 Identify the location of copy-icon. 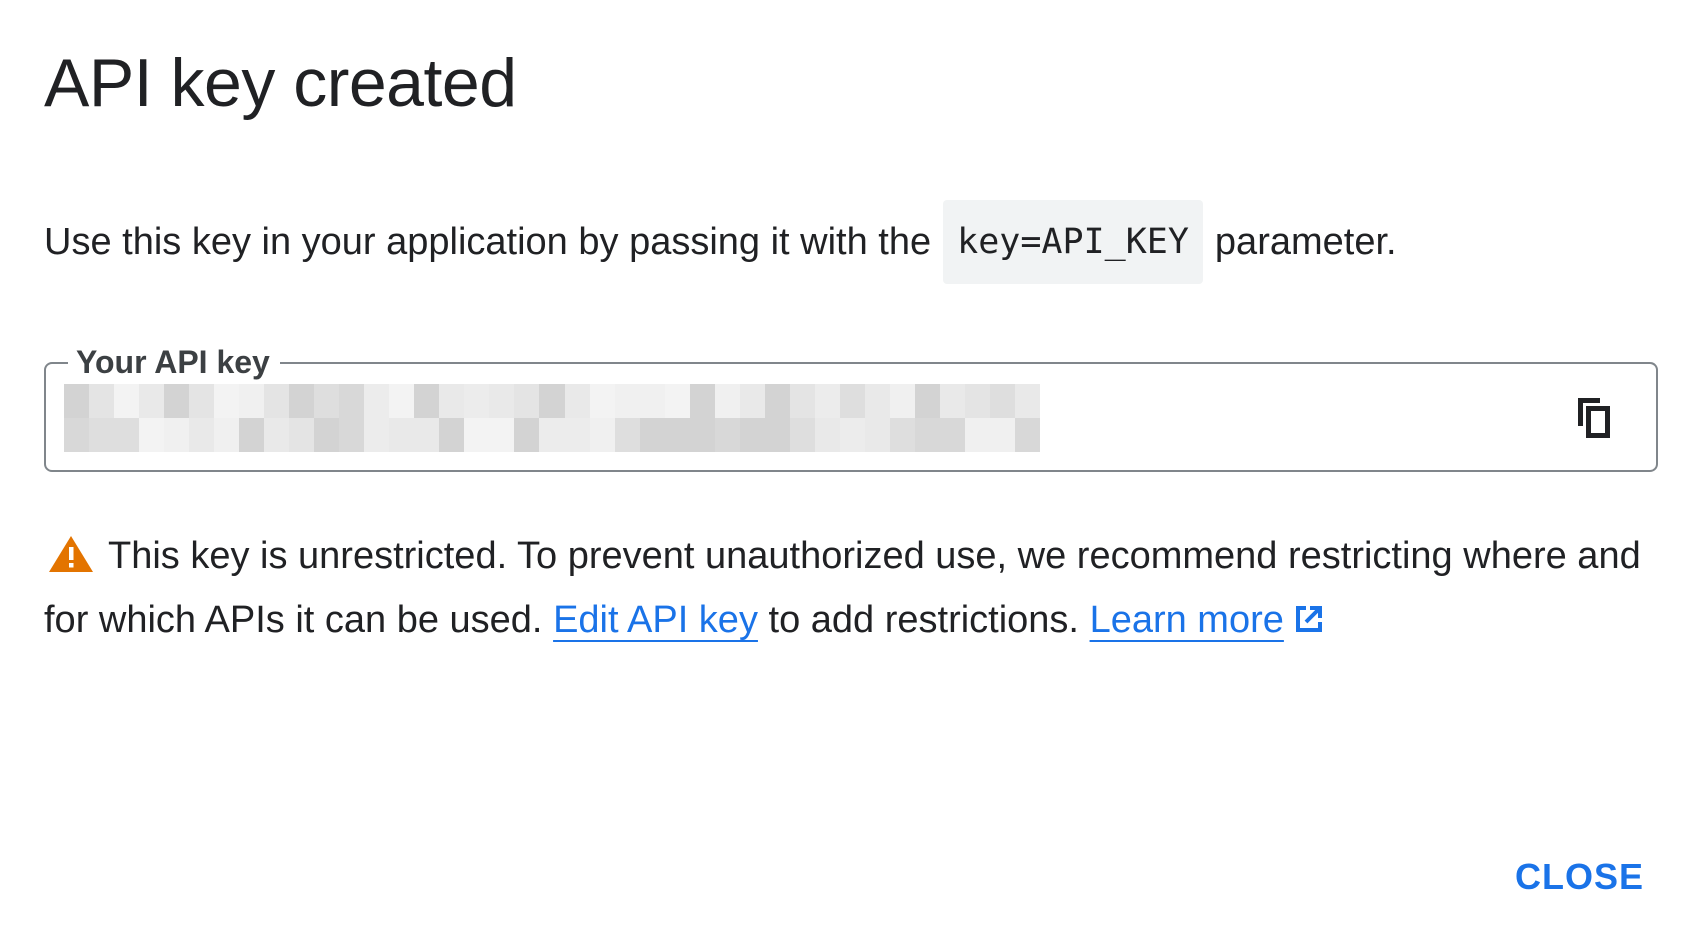
(1594, 418).